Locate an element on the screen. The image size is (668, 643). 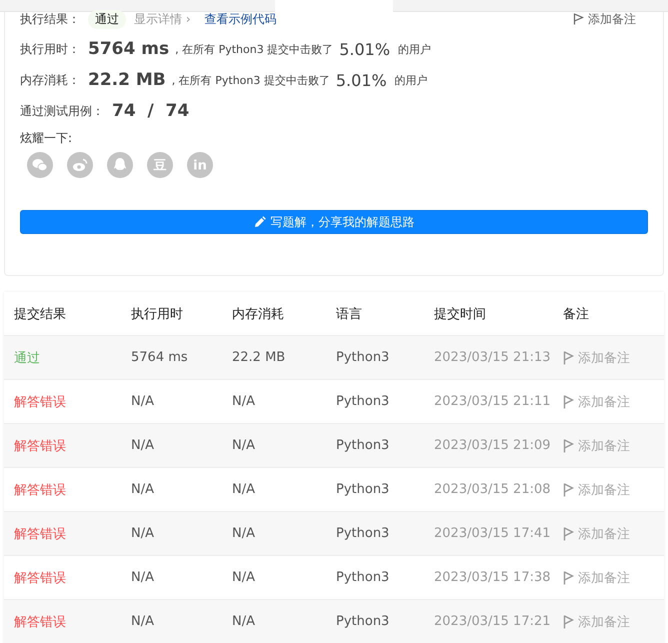
result-label: 执行结果： is located at coordinates (50, 19).